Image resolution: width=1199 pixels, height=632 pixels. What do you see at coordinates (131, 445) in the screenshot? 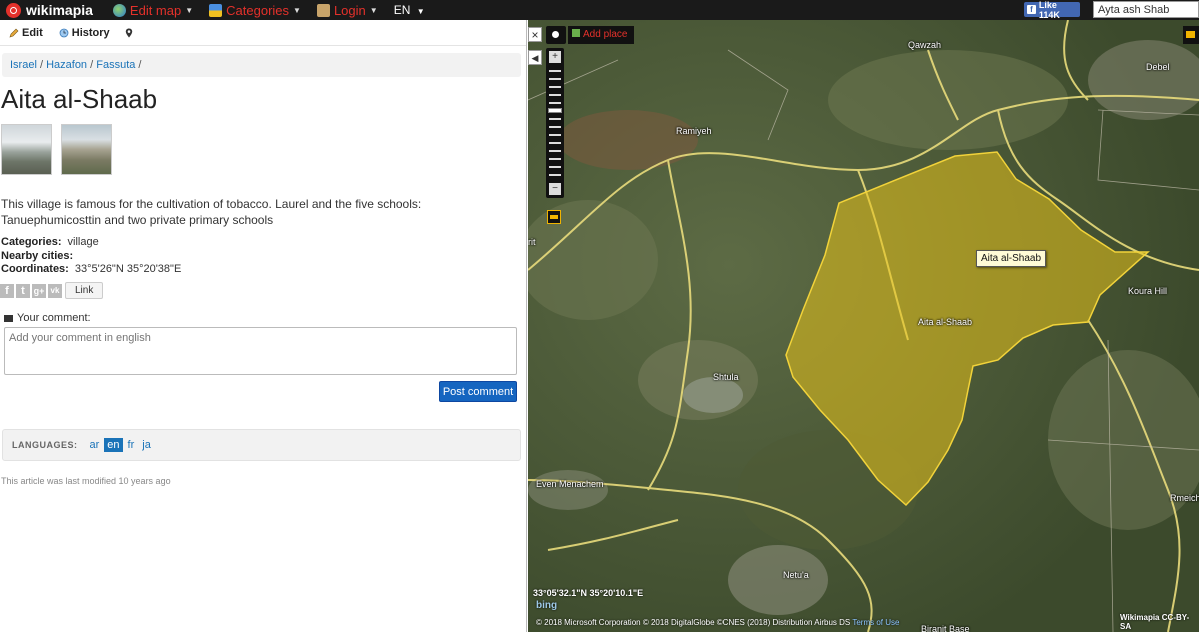
I see `language-link-fr: fr` at bounding box center [131, 445].